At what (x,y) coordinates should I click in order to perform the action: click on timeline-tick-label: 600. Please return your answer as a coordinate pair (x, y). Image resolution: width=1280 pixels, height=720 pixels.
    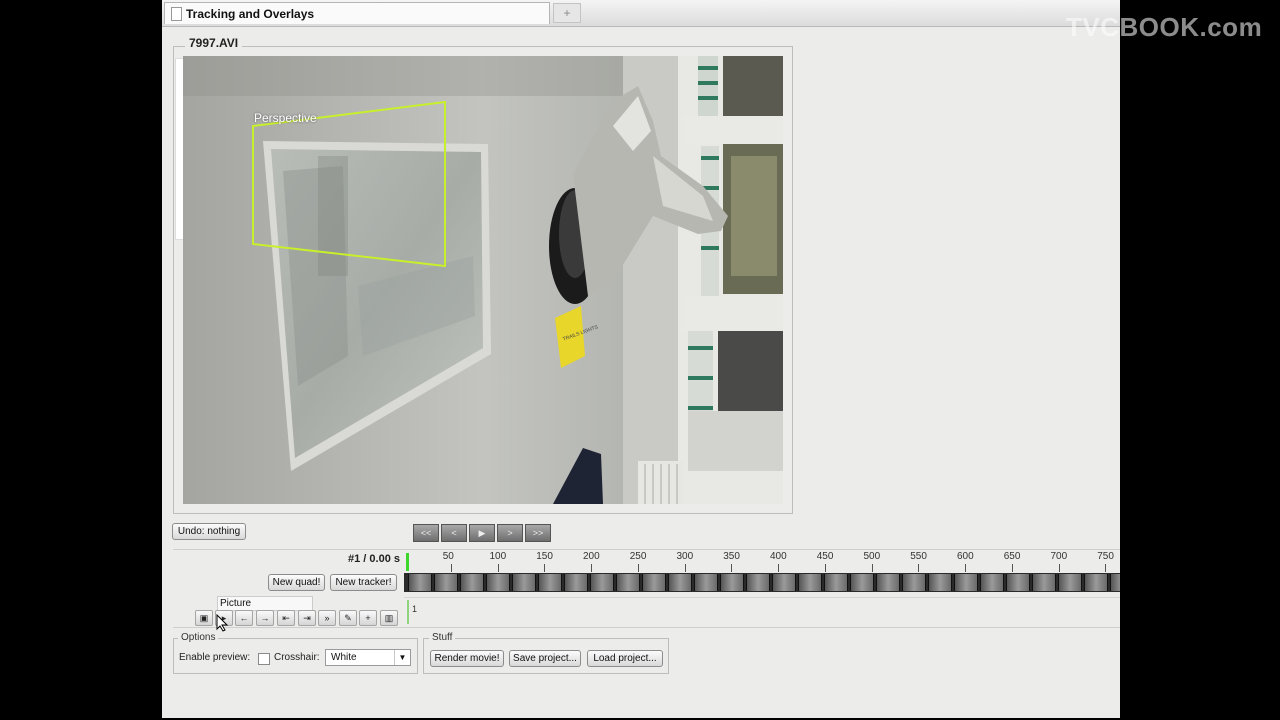
    Looking at the image, I should click on (965, 556).